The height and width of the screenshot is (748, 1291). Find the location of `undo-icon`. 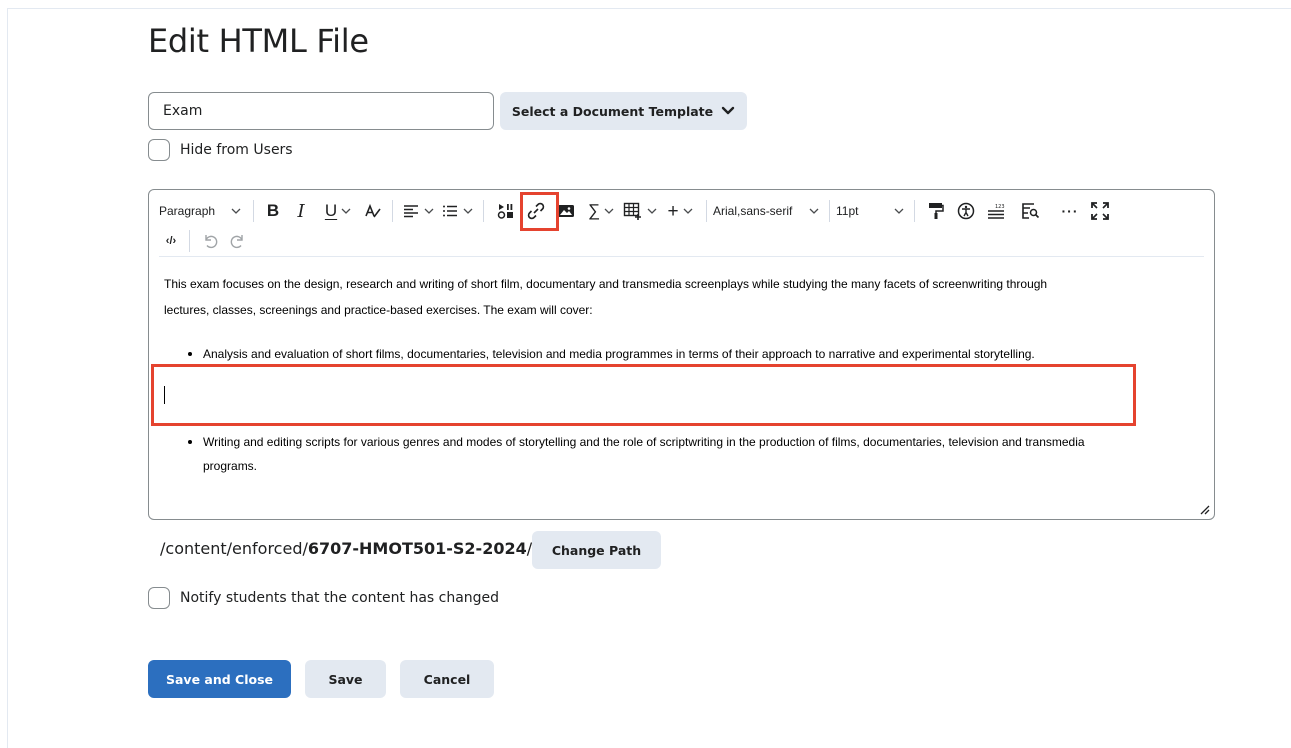

undo-icon is located at coordinates (211, 242).